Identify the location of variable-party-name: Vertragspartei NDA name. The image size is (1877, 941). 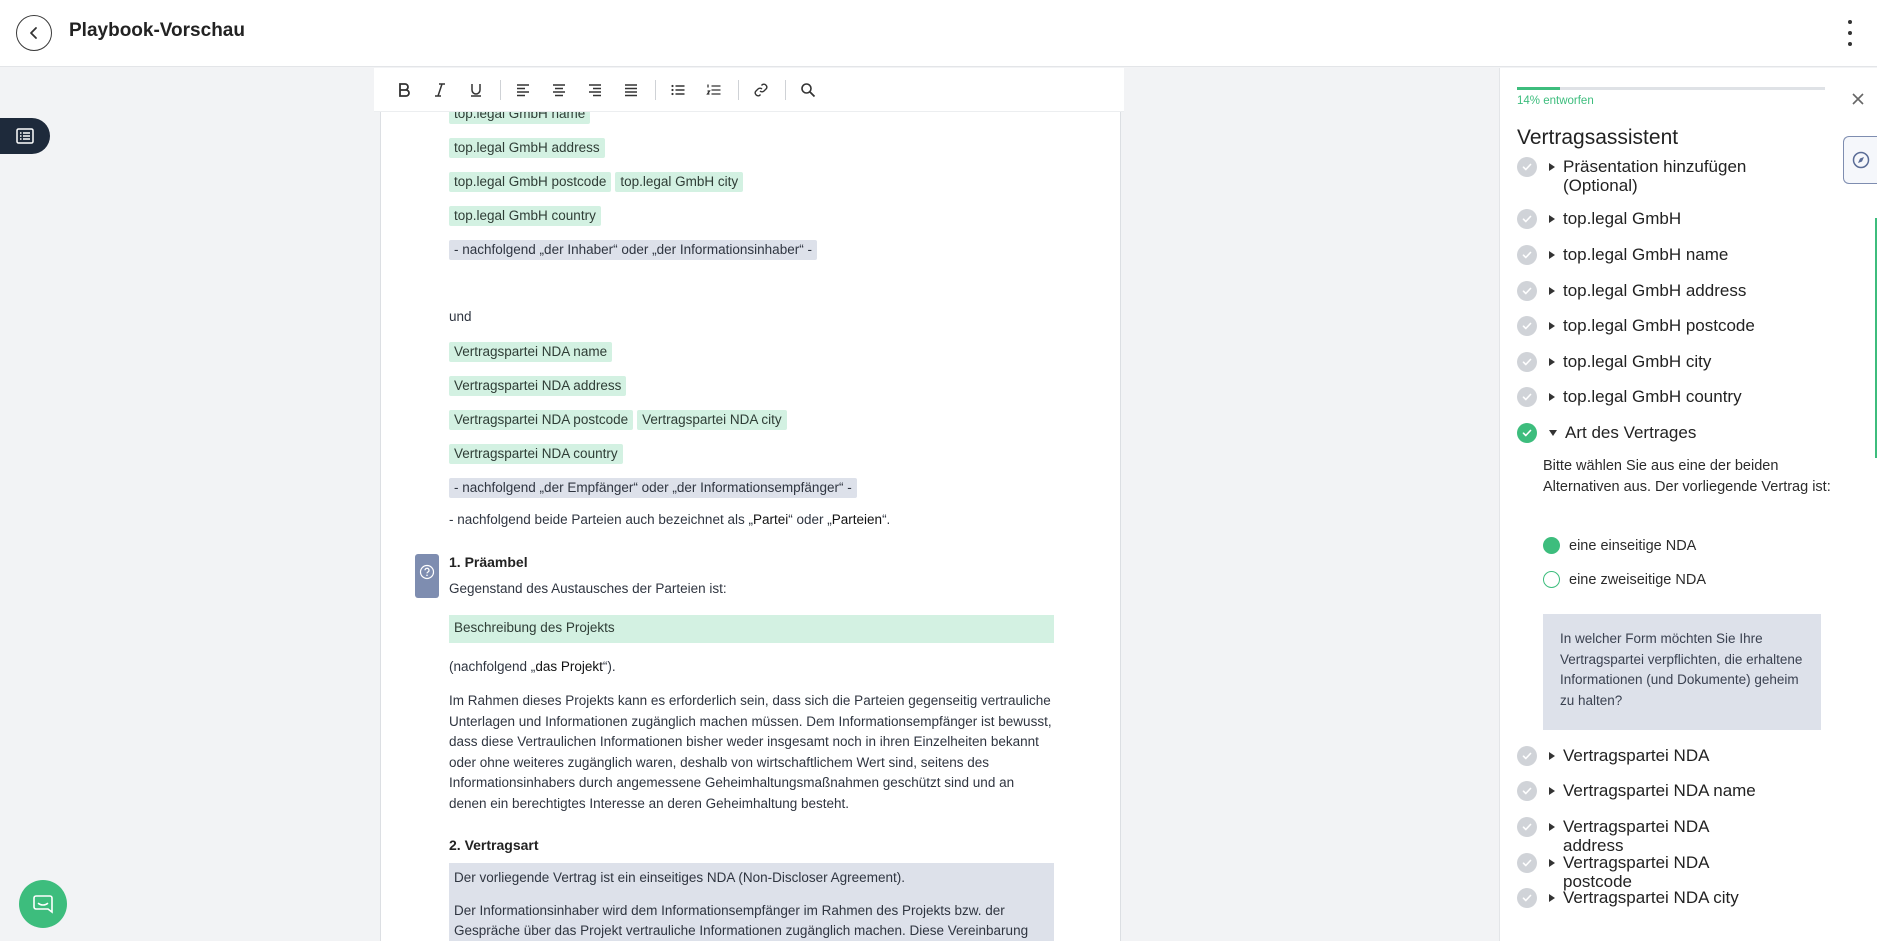
(531, 352).